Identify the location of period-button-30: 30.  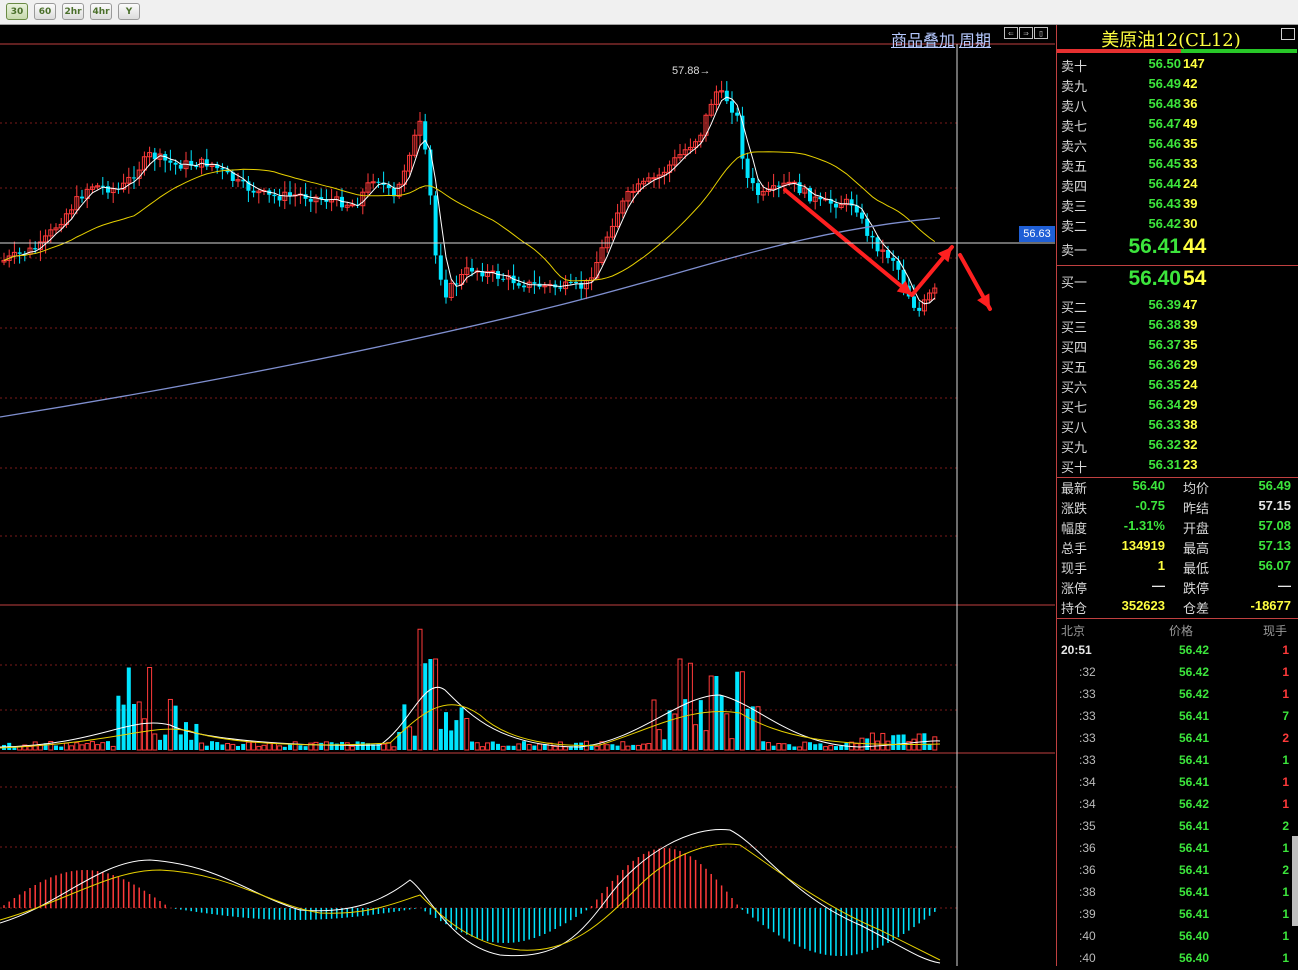
(17, 11).